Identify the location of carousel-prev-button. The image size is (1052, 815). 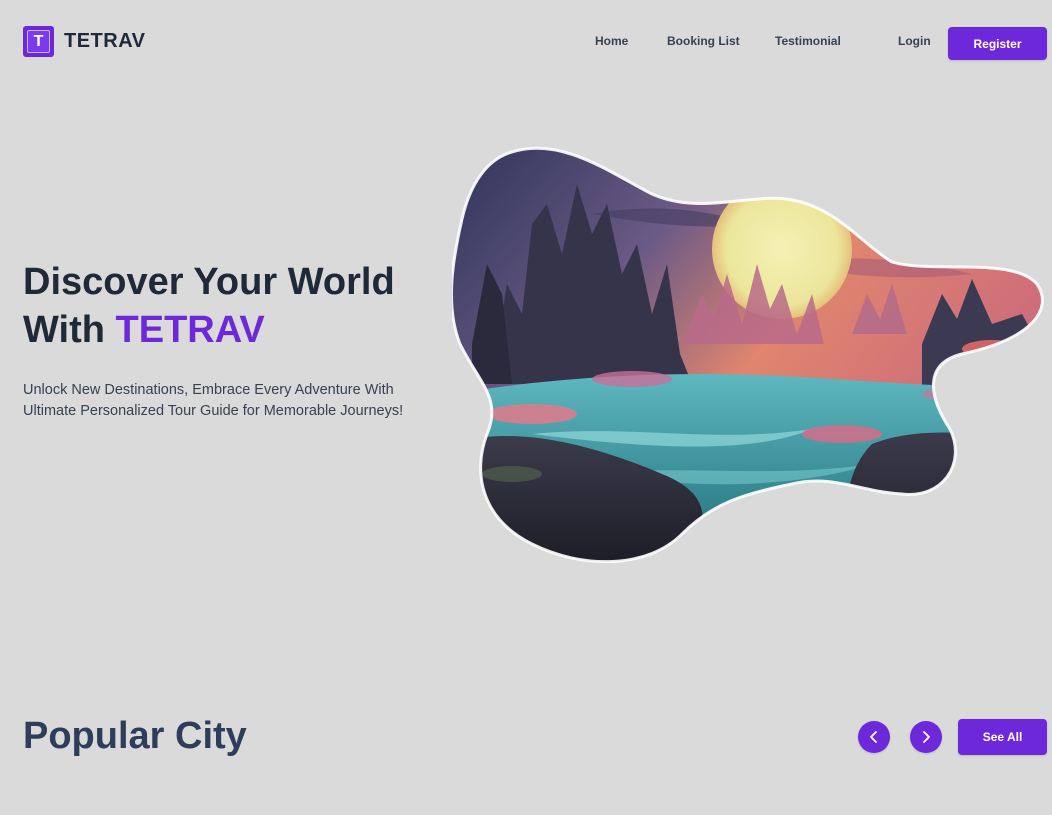
(874, 737).